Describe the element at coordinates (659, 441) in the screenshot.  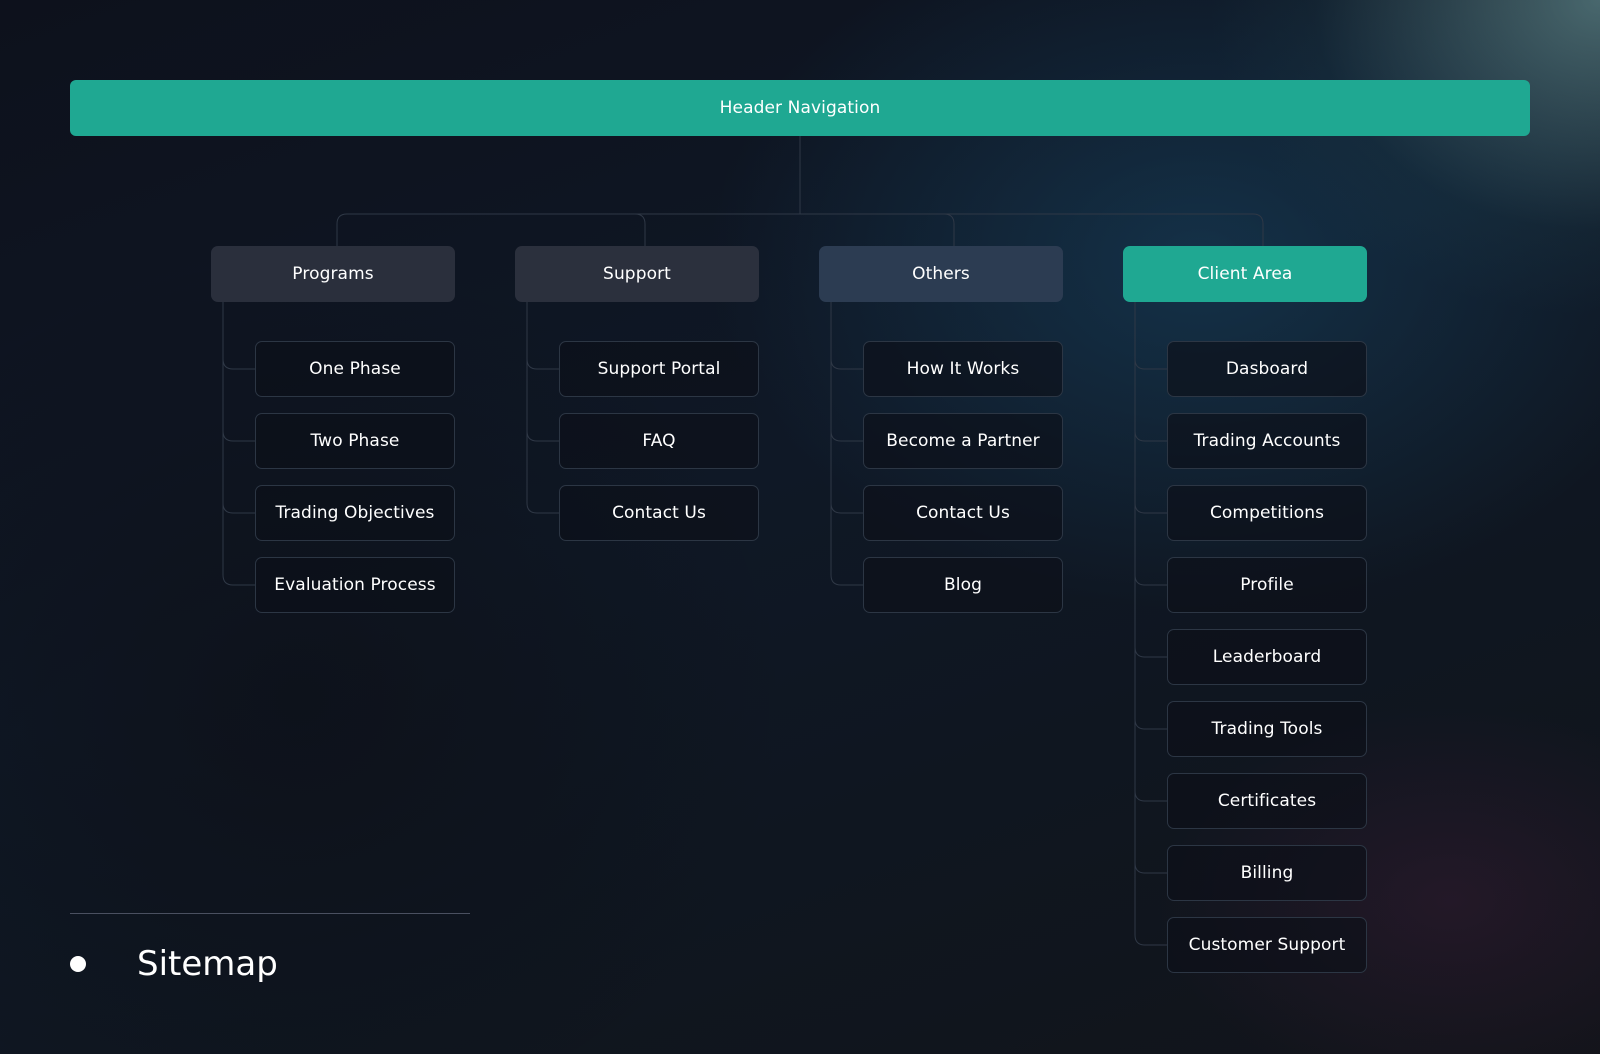
I see `page-faq: FAQ` at that location.